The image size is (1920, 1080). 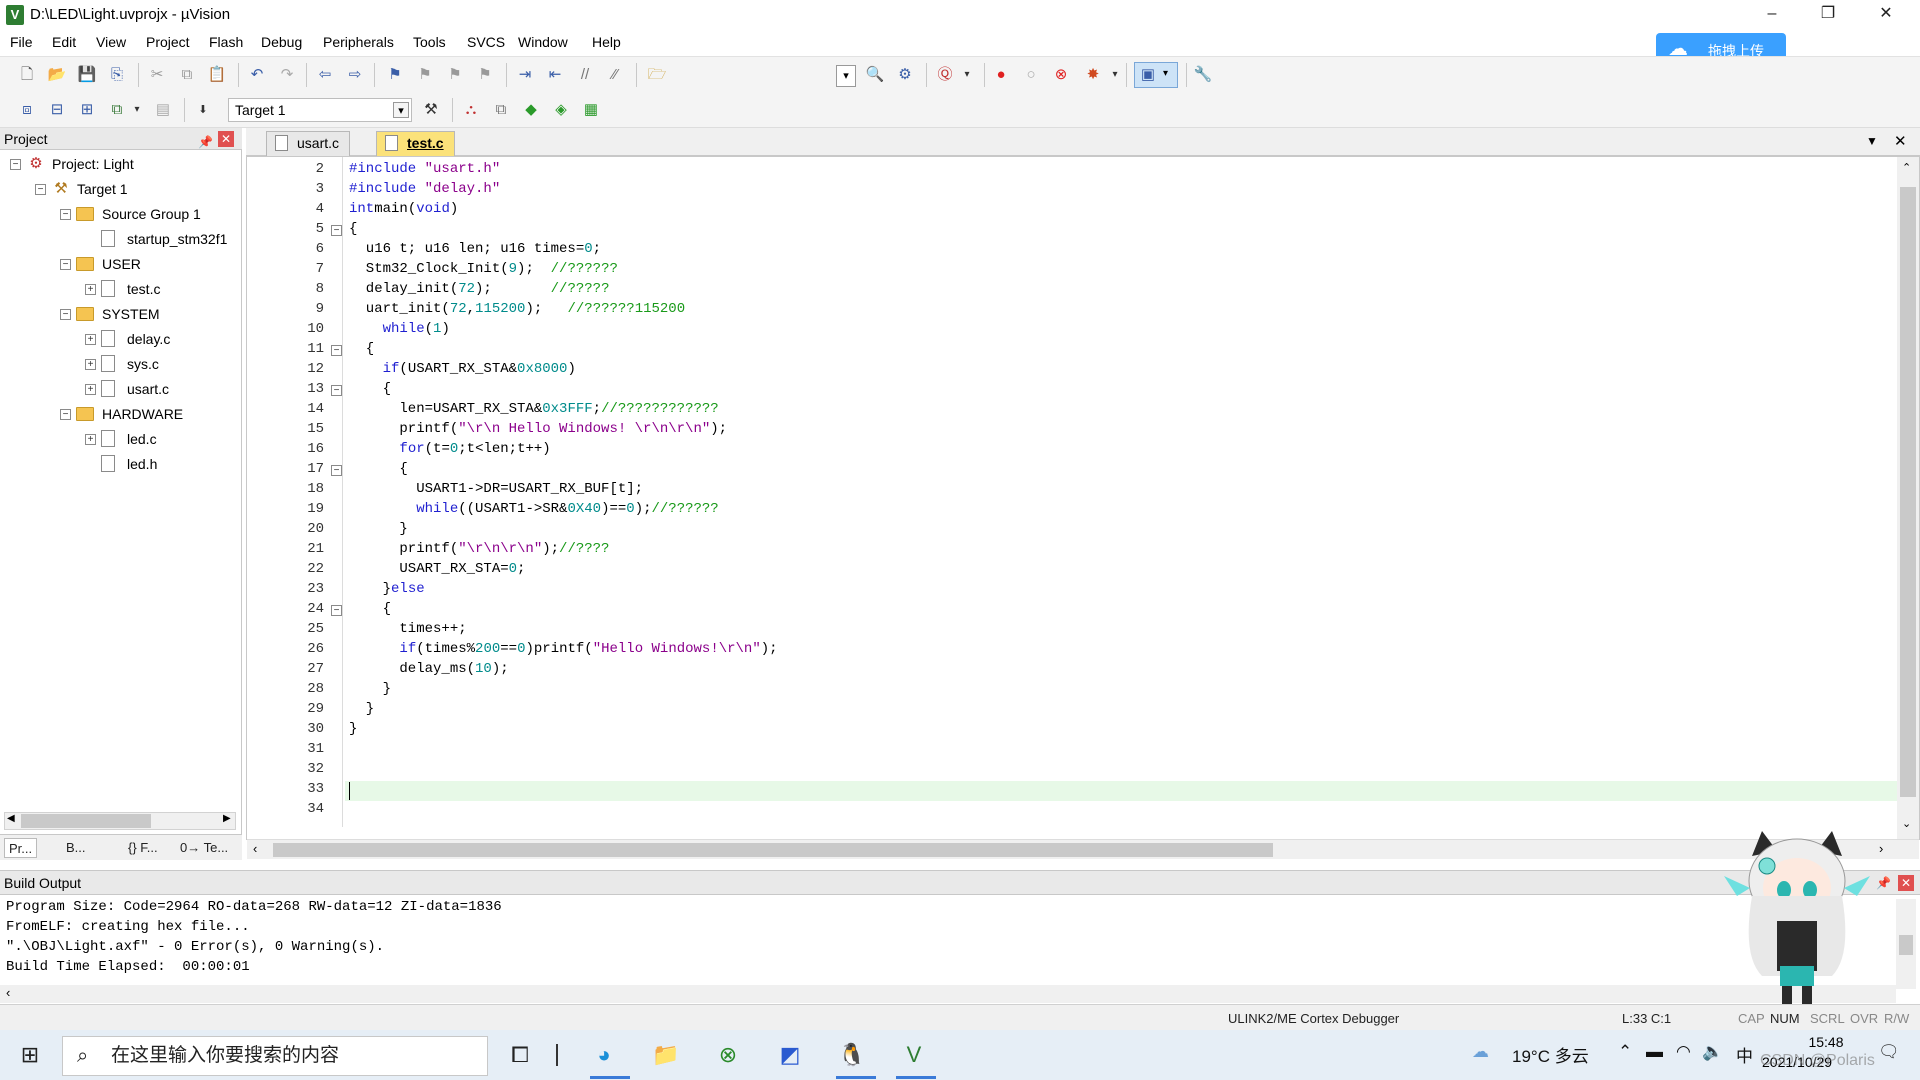 I want to click on run-time-environment-icon: ▦, so click(x=591, y=110).